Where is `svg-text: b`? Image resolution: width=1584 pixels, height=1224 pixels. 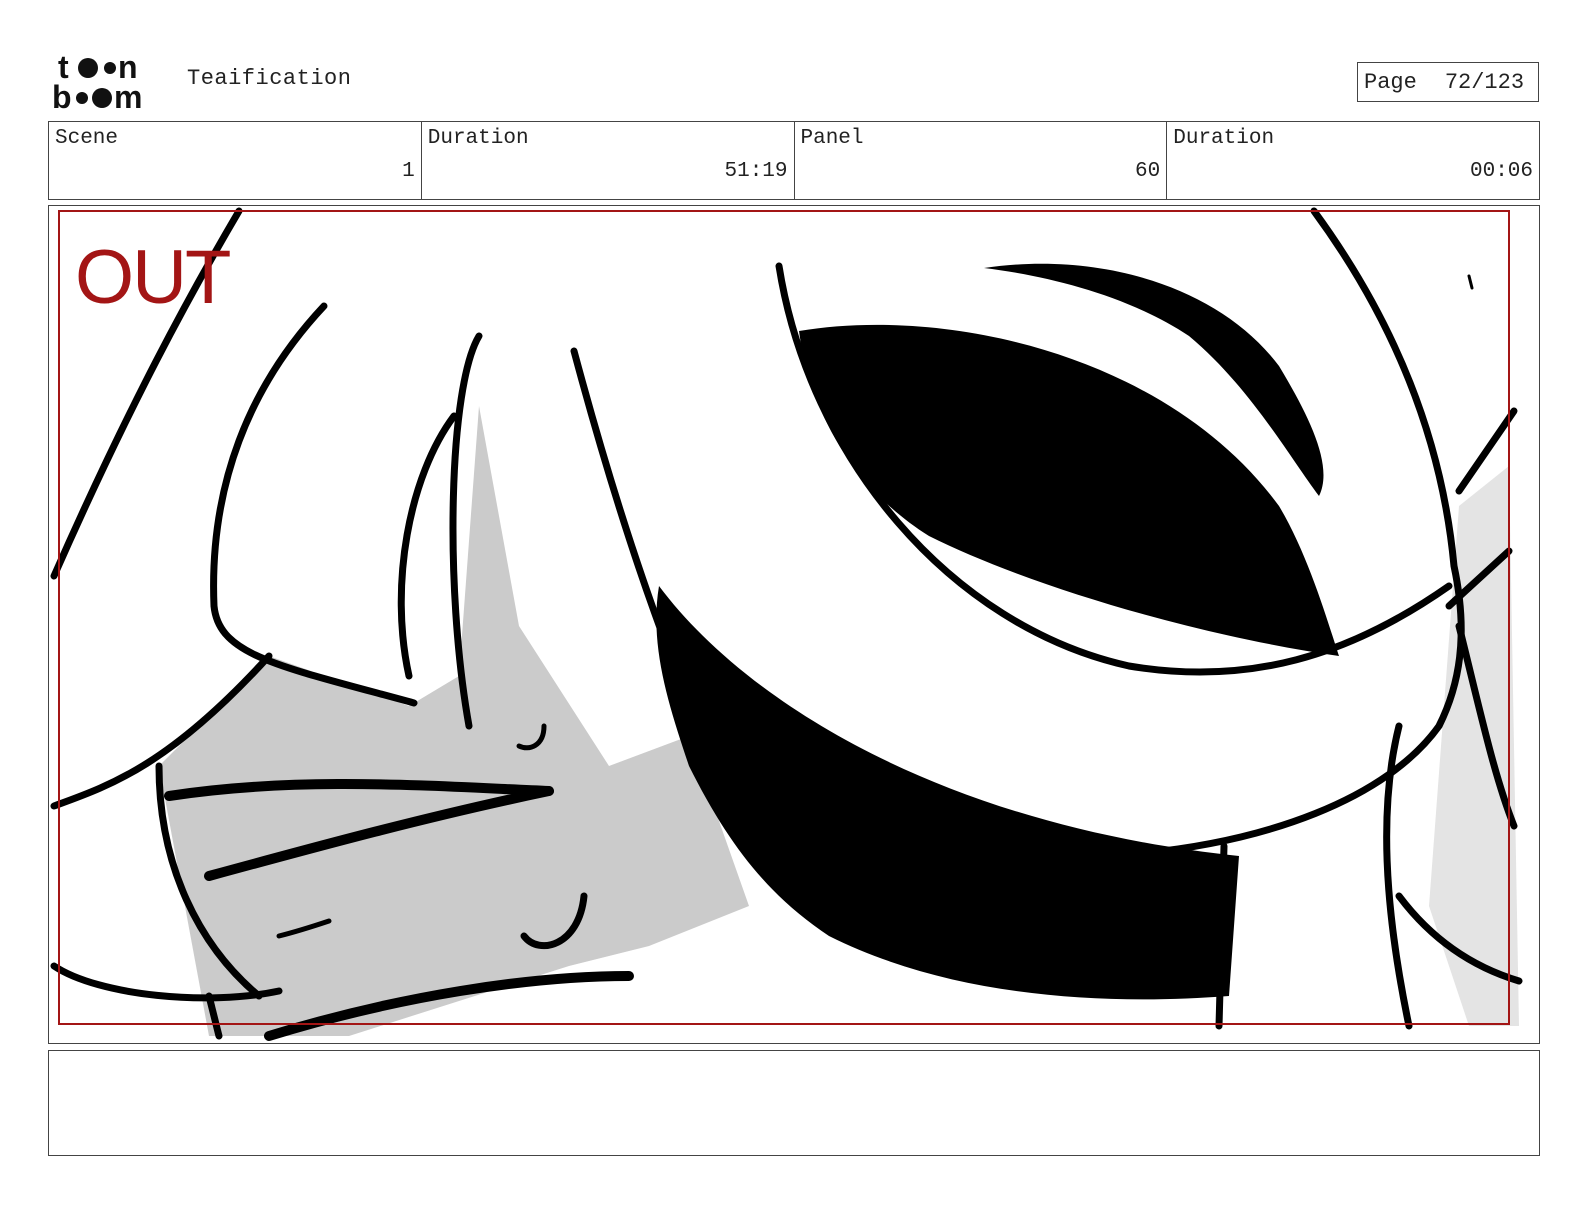 svg-text: b is located at coordinates (62, 95).